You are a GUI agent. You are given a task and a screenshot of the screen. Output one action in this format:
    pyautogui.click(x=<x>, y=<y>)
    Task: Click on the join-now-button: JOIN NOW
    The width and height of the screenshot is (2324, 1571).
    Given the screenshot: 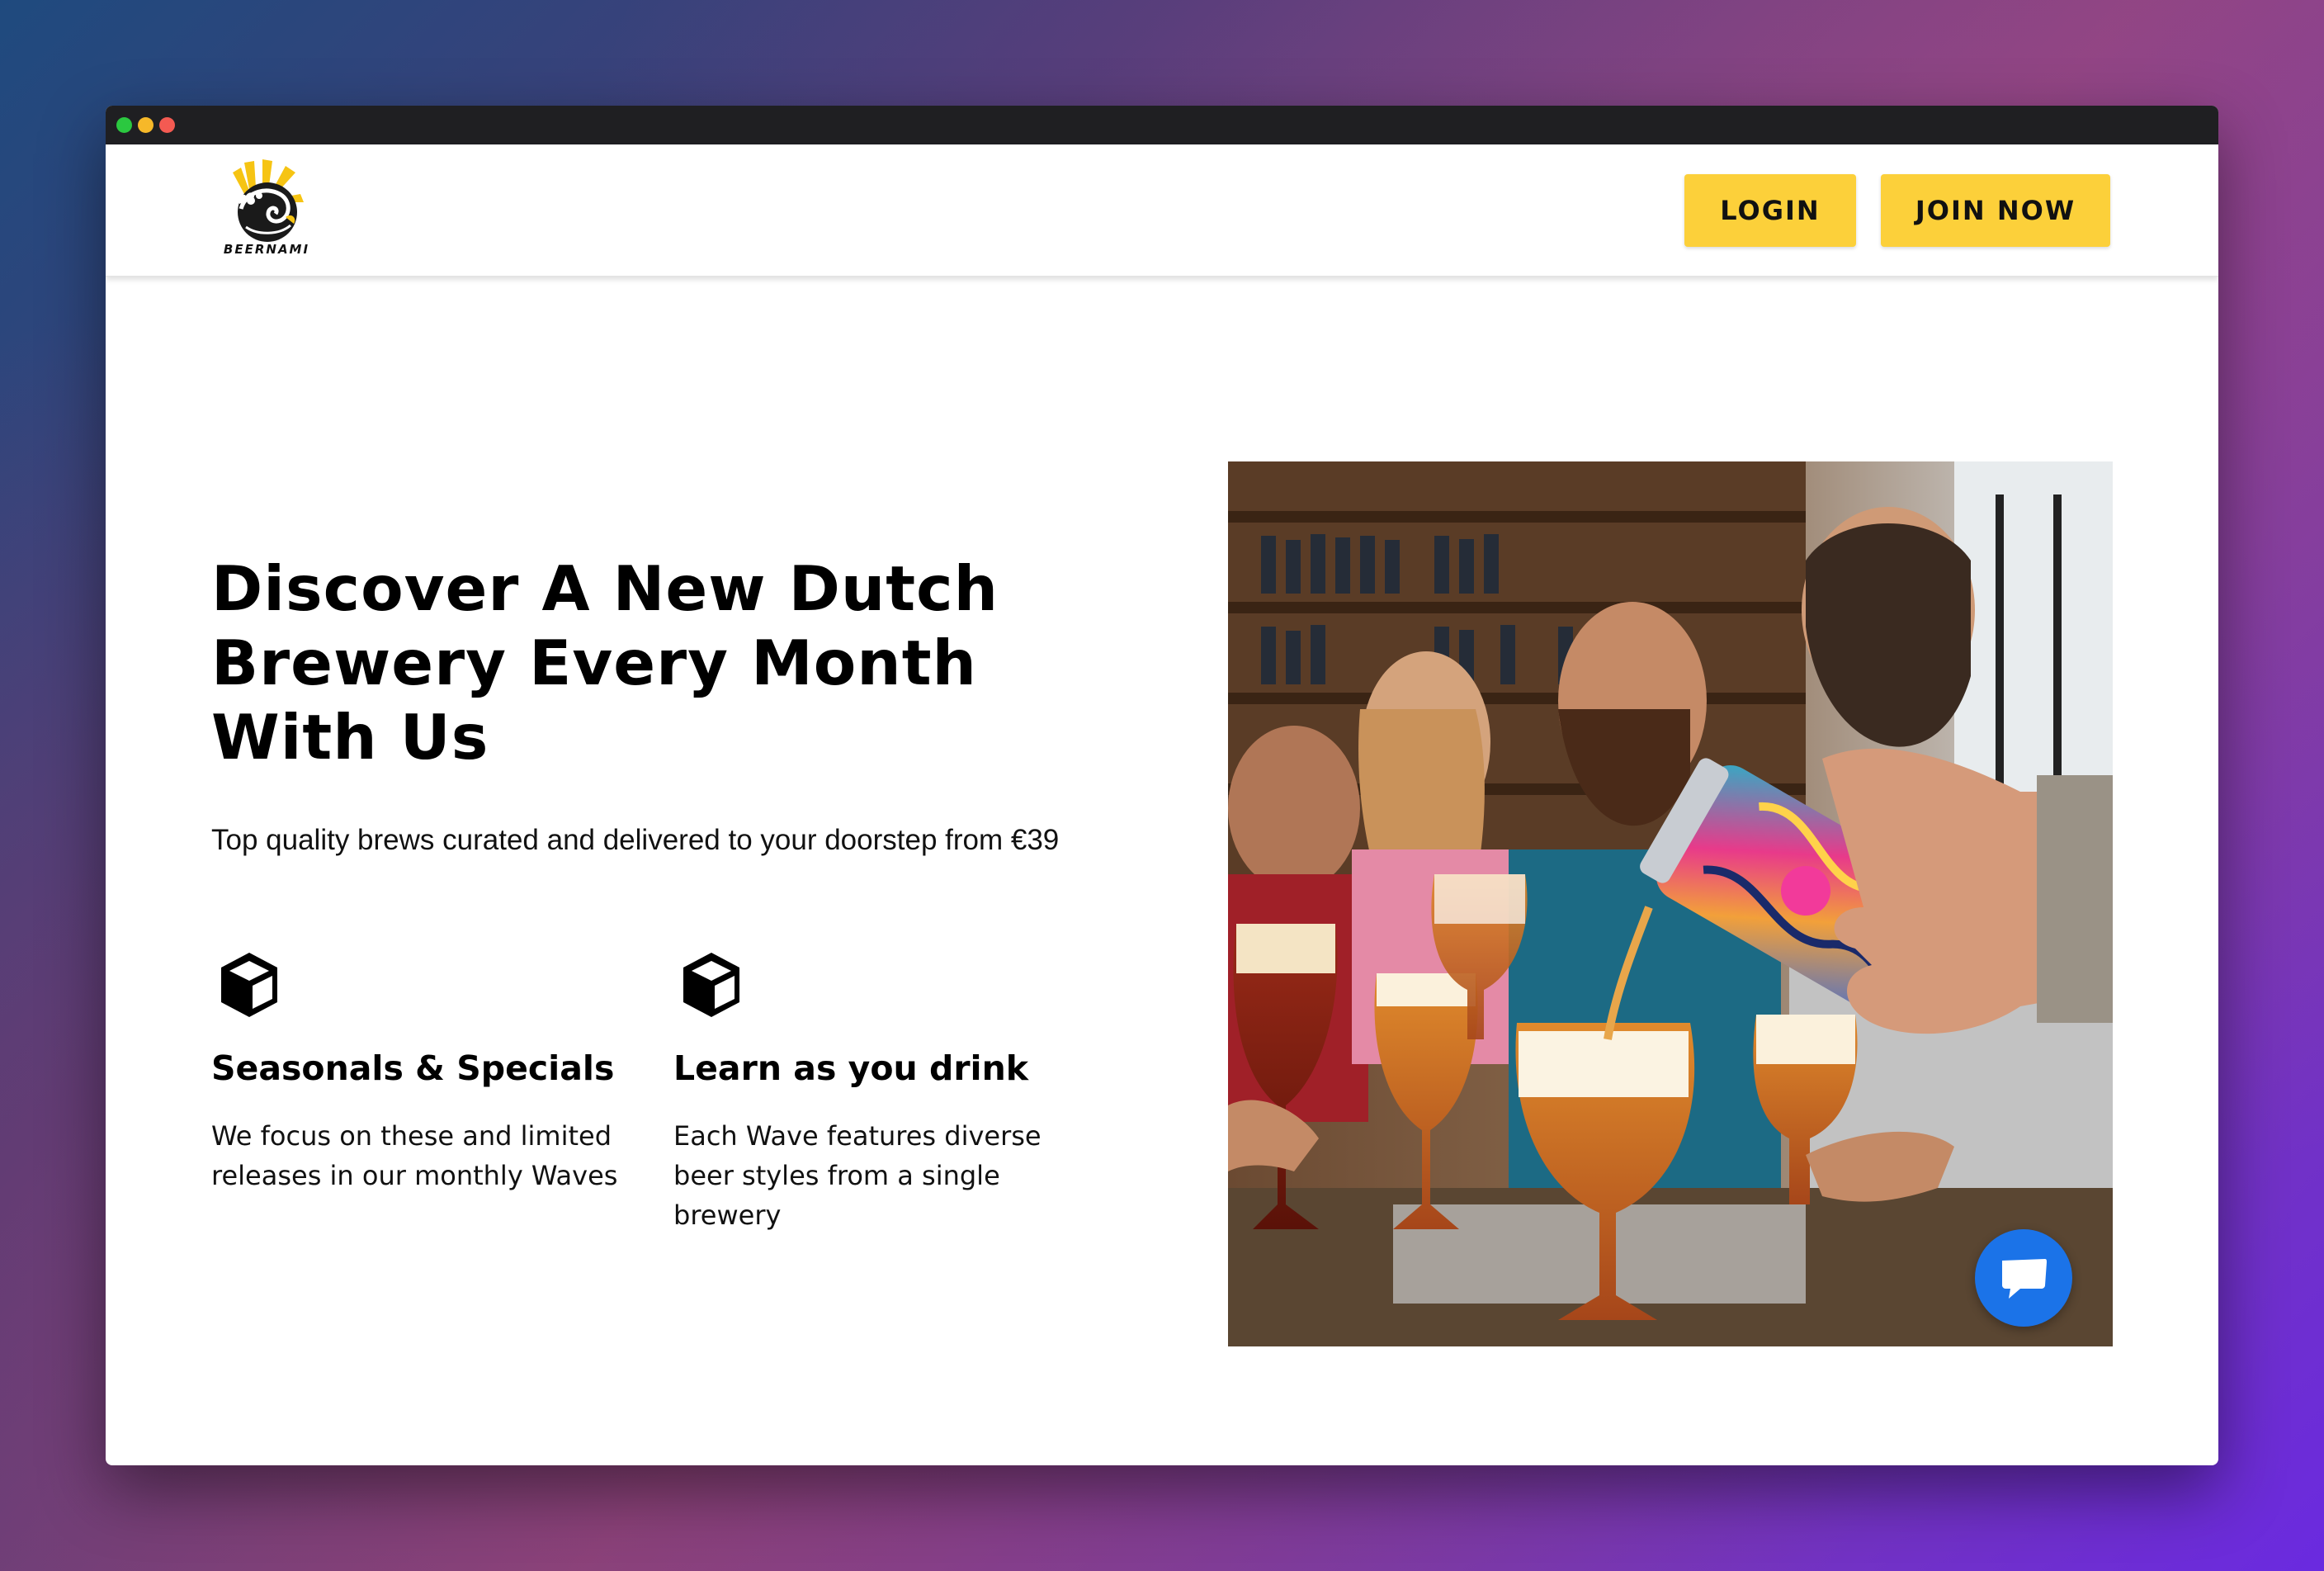 What is the action you would take?
    pyautogui.click(x=1996, y=210)
    